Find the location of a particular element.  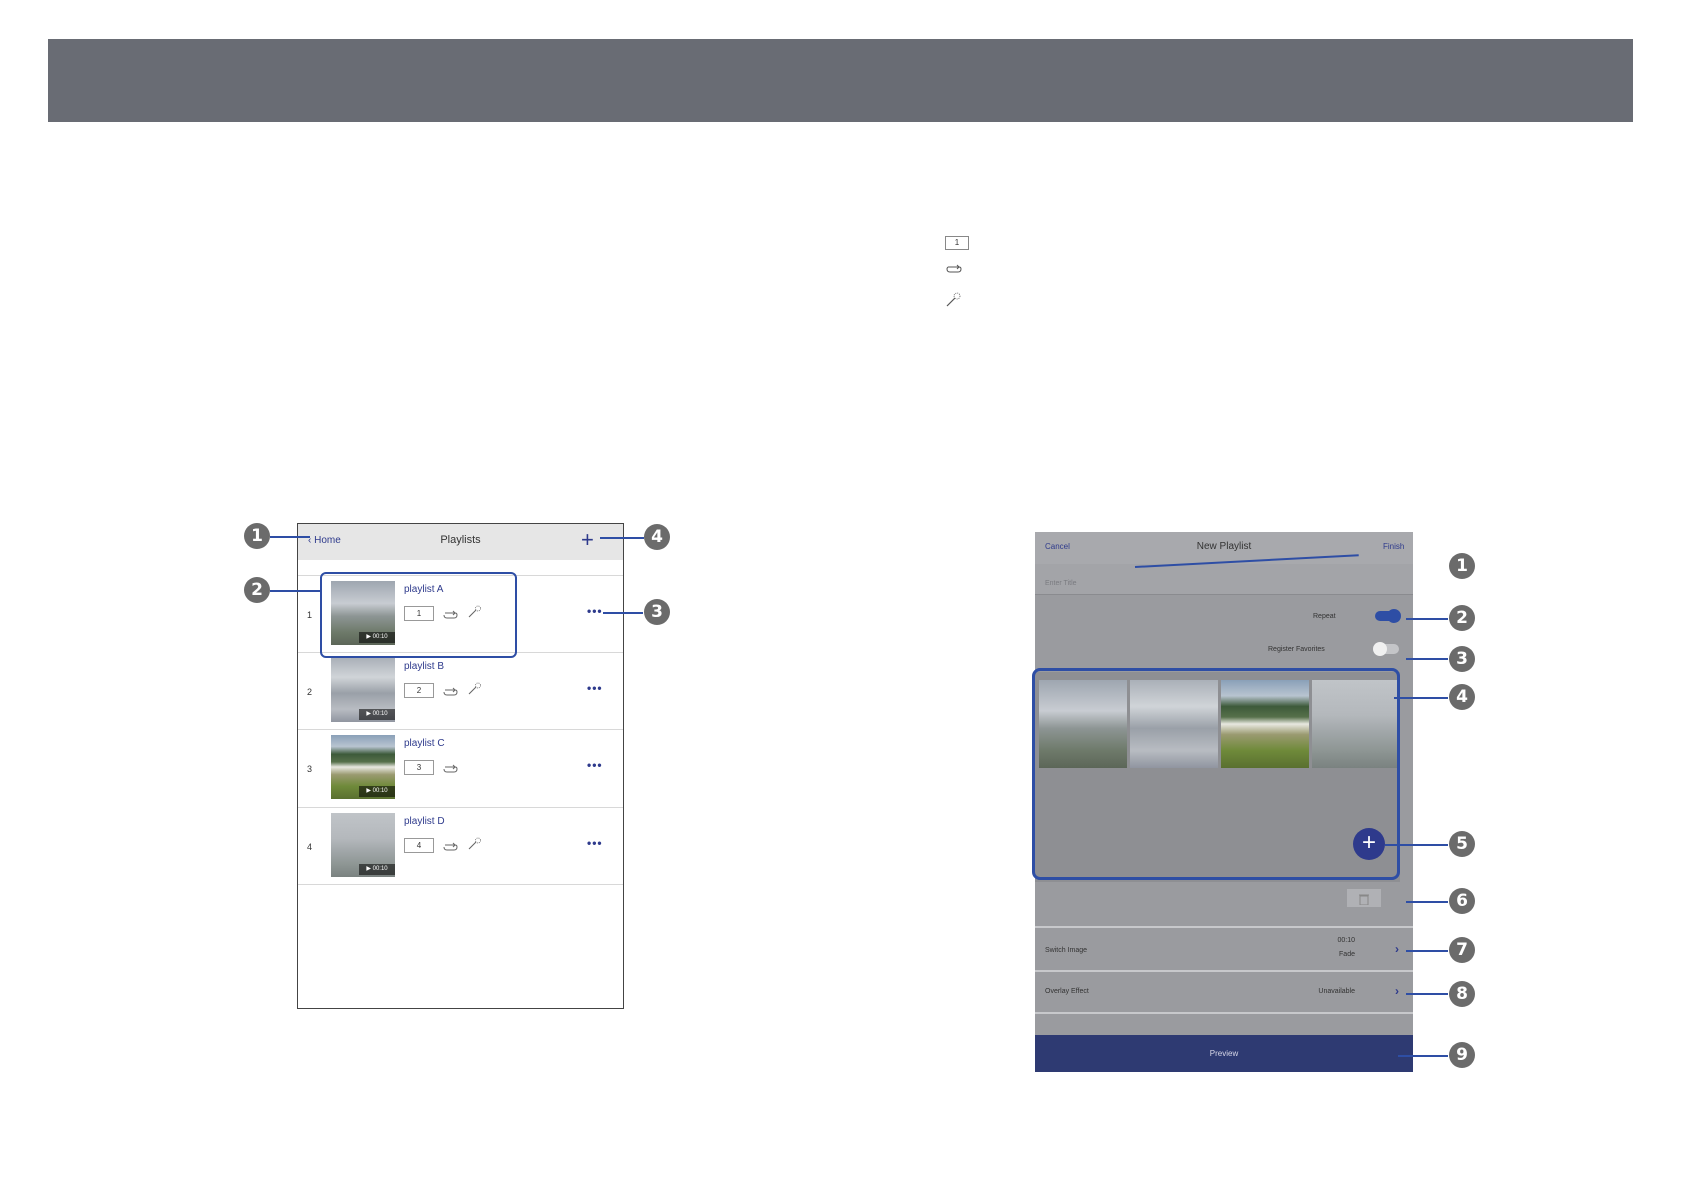

callout-marker: 6 is located at coordinates (1462, 901).